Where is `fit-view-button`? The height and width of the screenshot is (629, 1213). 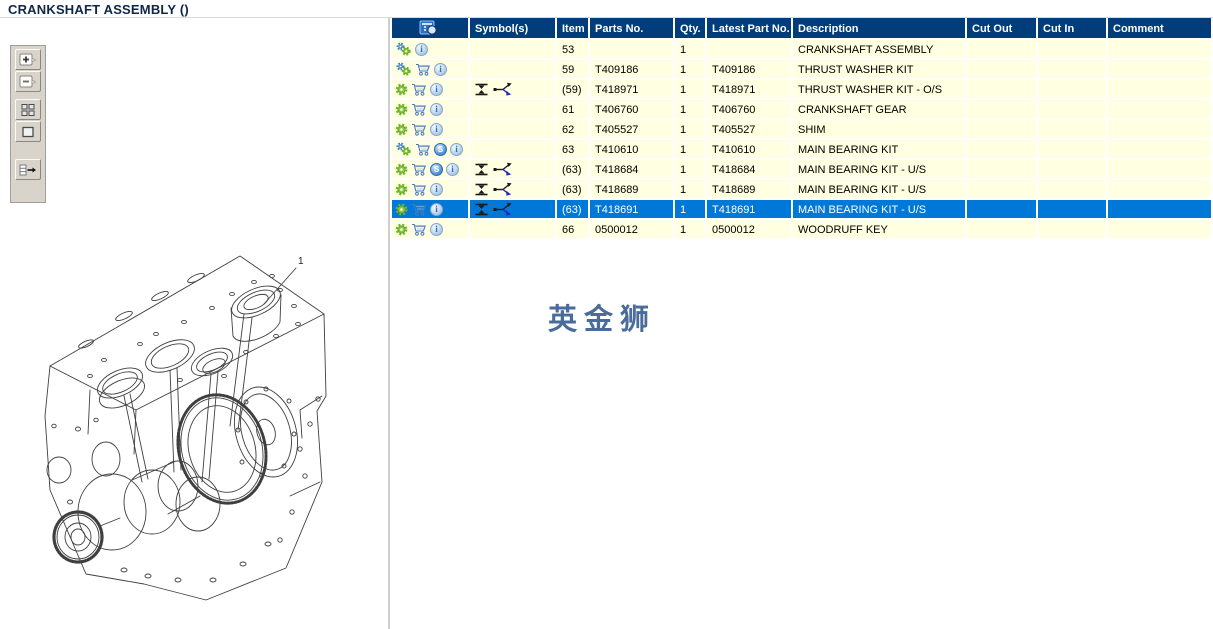
fit-view-button is located at coordinates (28, 131).